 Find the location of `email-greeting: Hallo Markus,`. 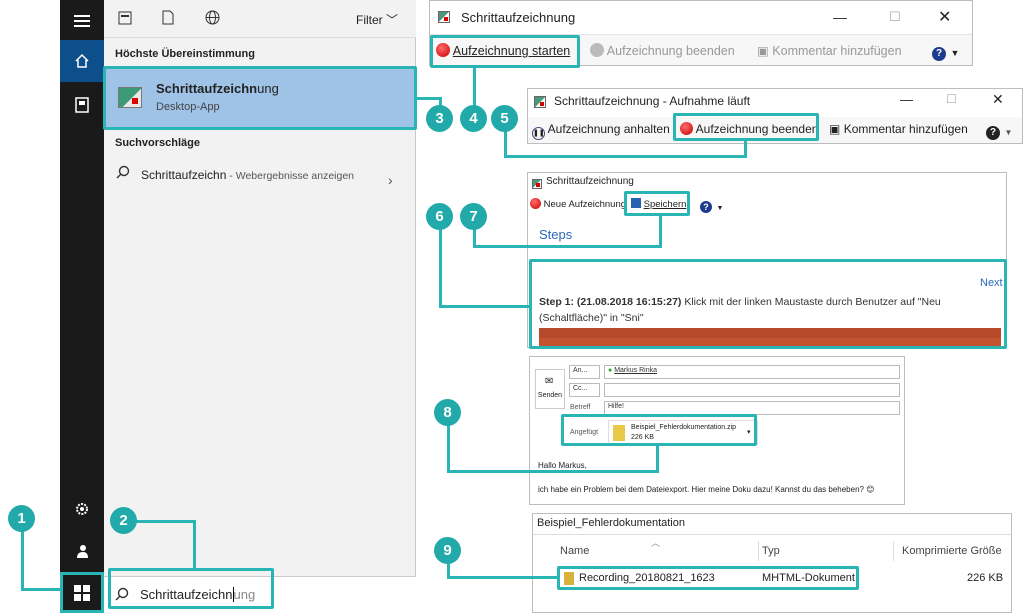

email-greeting: Hallo Markus, is located at coordinates (562, 465).